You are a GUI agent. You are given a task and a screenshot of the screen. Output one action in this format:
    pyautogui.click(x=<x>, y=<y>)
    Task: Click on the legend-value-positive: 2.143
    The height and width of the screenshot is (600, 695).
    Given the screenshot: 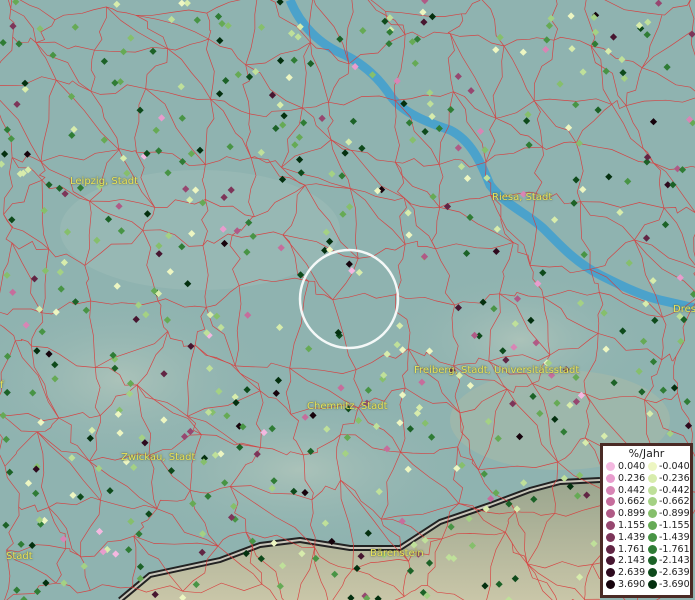 What is the action you would take?
    pyautogui.click(x=632, y=561)
    